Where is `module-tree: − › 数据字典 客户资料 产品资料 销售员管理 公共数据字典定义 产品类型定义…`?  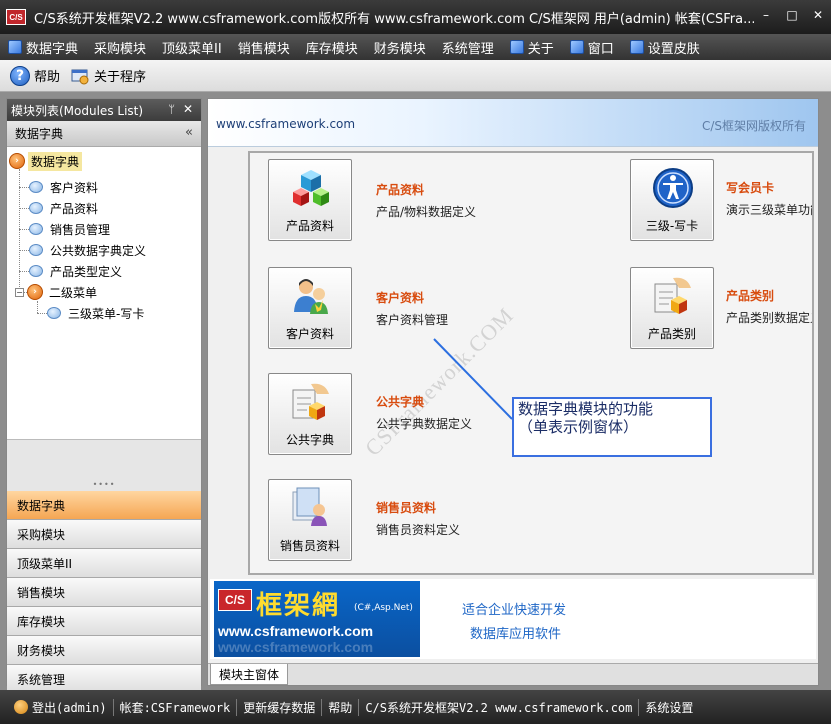
module-tree: − › 数据字典 客户资料 产品资料 销售员管理 公共数据字典定义 产品类型定义… is located at coordinates (104, 293).